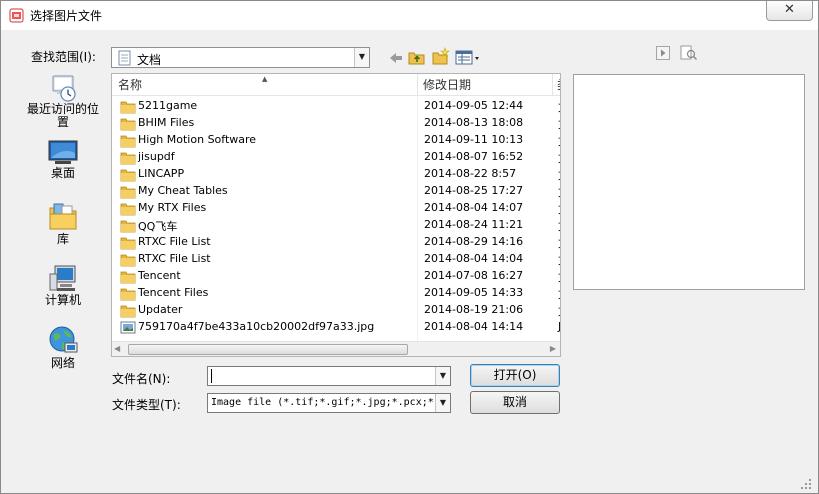 The image size is (819, 494). I want to click on filetype-label: 文件类型(T):, so click(146, 405).